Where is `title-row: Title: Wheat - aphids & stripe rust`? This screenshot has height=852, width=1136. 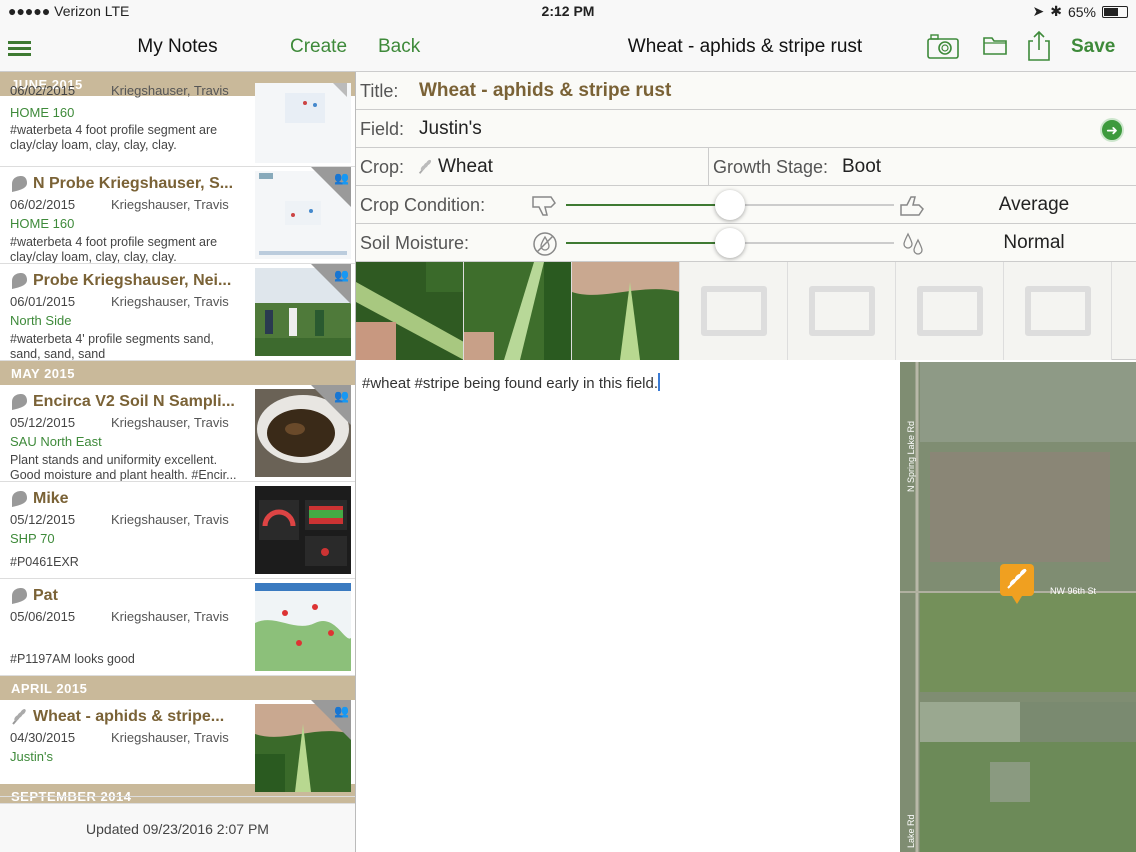
title-row: Title: Wheat - aphids & stripe rust is located at coordinates (746, 91).